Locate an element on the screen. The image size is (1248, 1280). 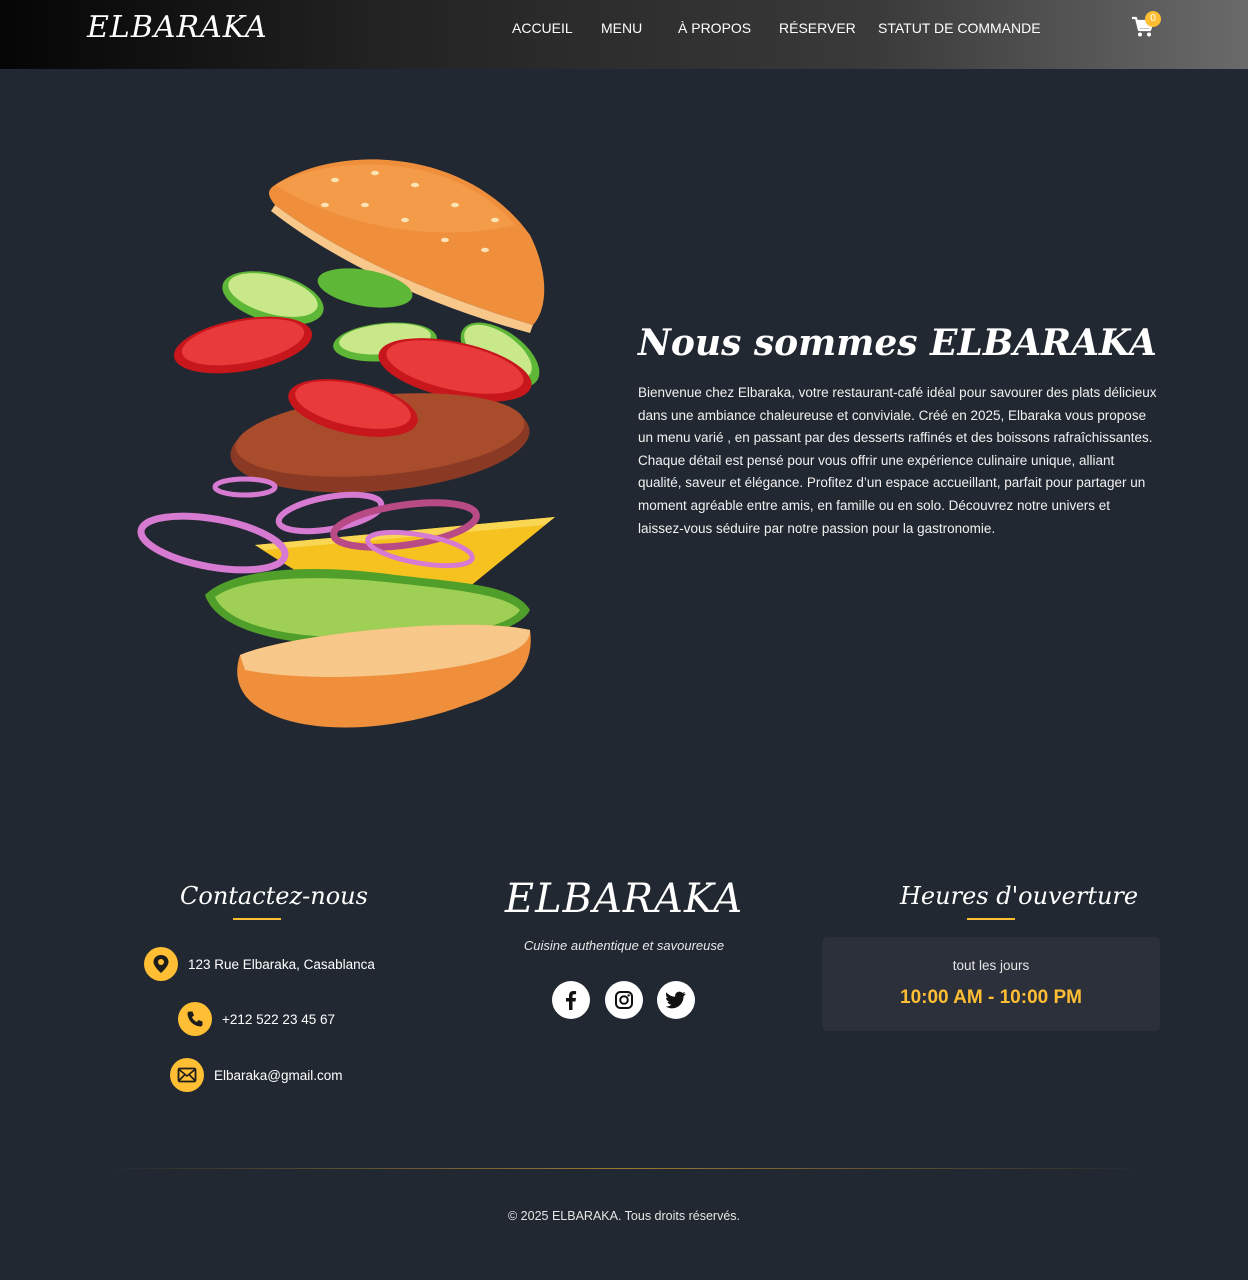
envelope-icon is located at coordinates (187, 1075).